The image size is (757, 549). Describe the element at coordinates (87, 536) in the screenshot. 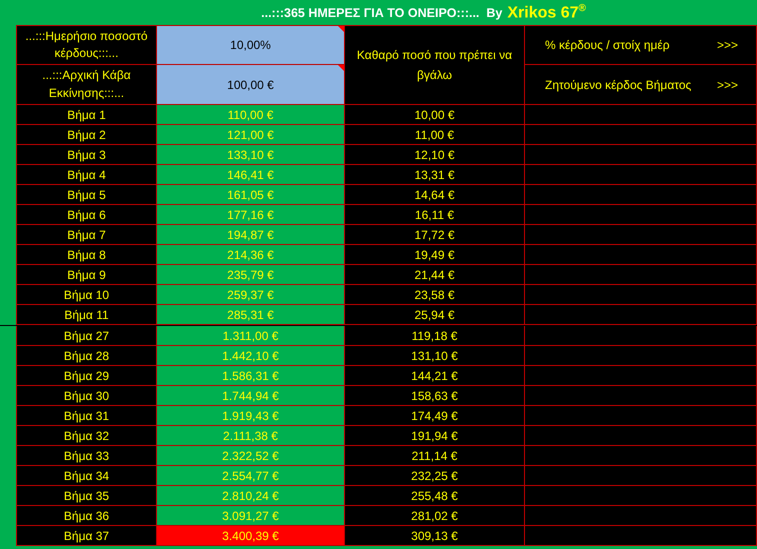

I see `step-cell: Βήμα 37` at that location.